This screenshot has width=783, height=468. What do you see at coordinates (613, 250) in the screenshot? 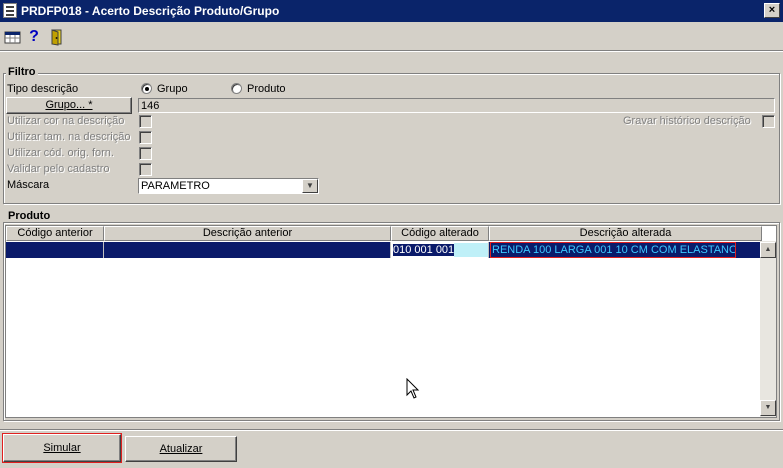
I see `cell-descricao-alterada: RENDA 100 LARGA 001 10 CM COM ELASTANO` at bounding box center [613, 250].